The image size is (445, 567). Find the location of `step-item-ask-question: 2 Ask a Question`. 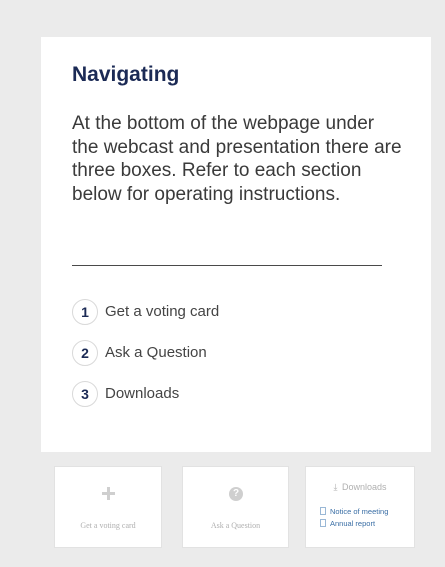

step-item-ask-question: 2 Ask a Question is located at coordinates (145, 352).